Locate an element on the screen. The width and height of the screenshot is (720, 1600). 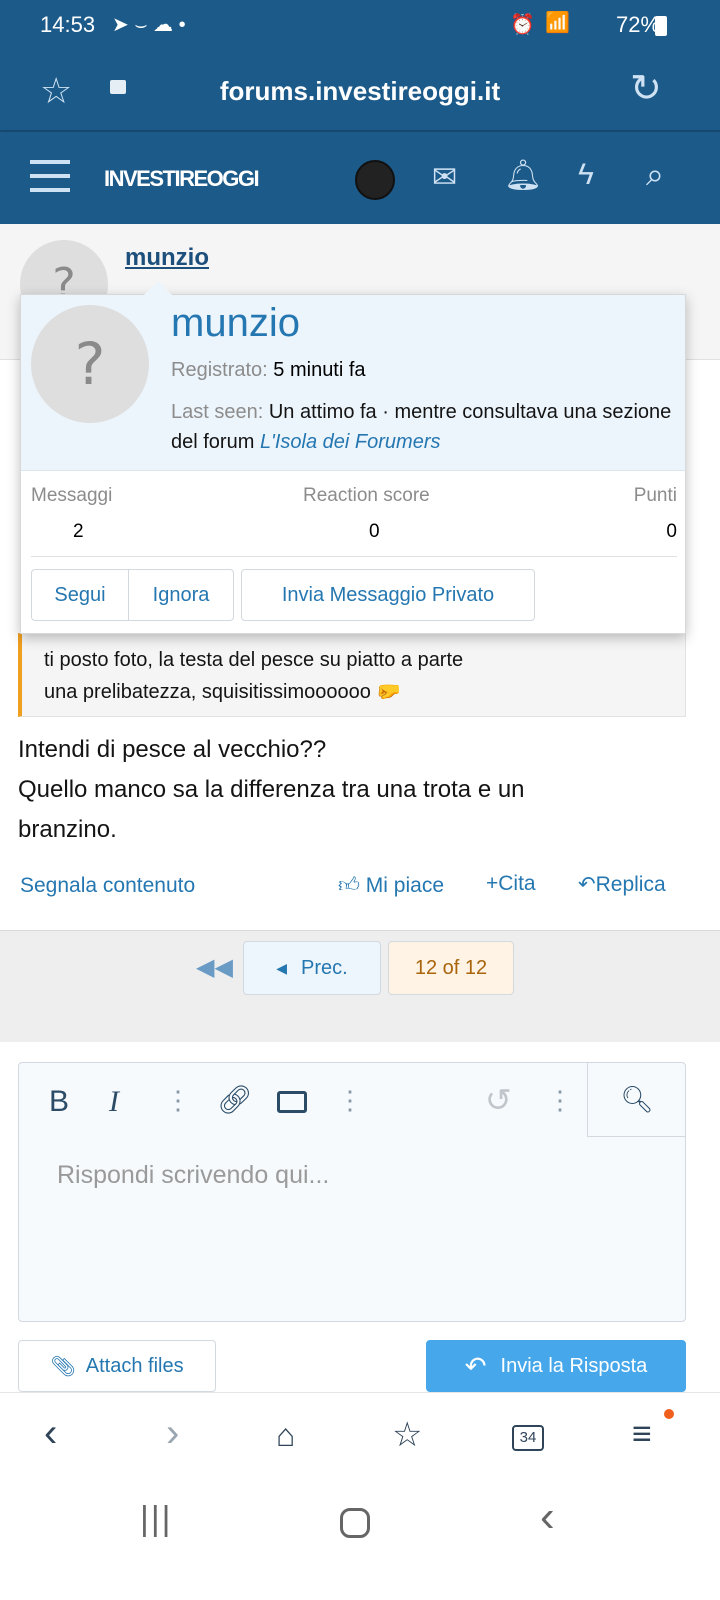
submit-reply-button: ↶ Invia la Risposta is located at coordinates (556, 1366).